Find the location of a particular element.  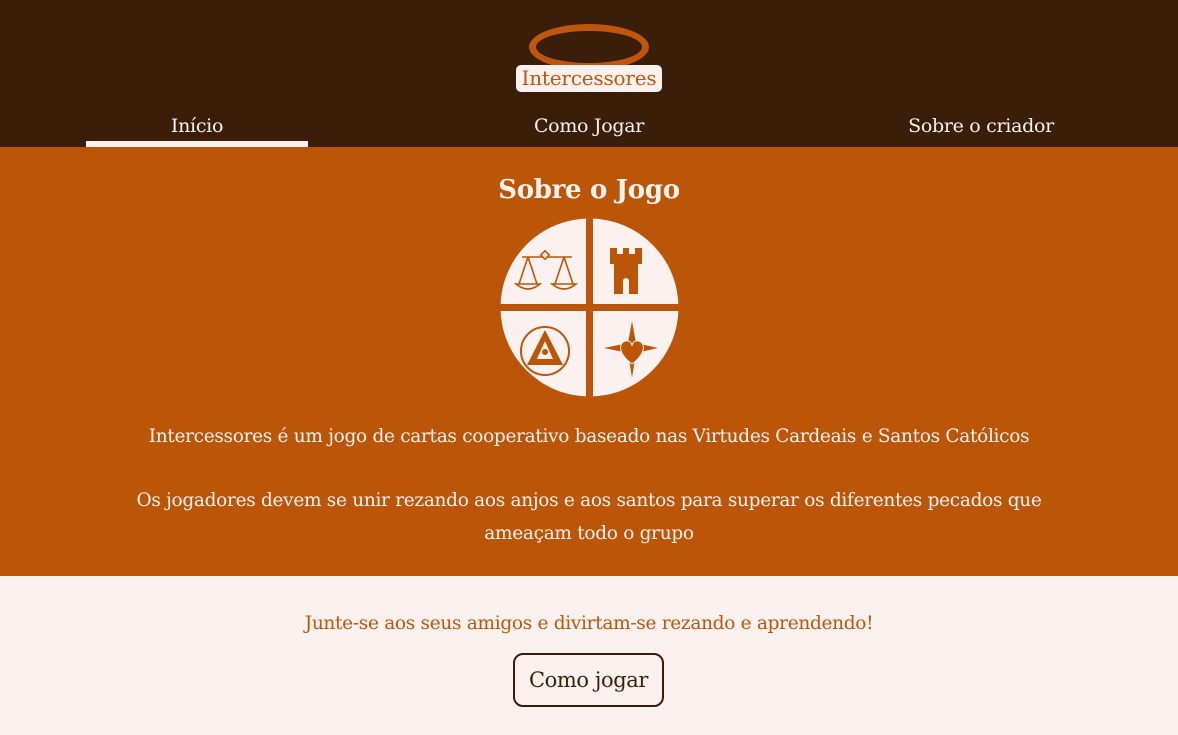

how-to-play-button: Como jogar is located at coordinates (588, 680).